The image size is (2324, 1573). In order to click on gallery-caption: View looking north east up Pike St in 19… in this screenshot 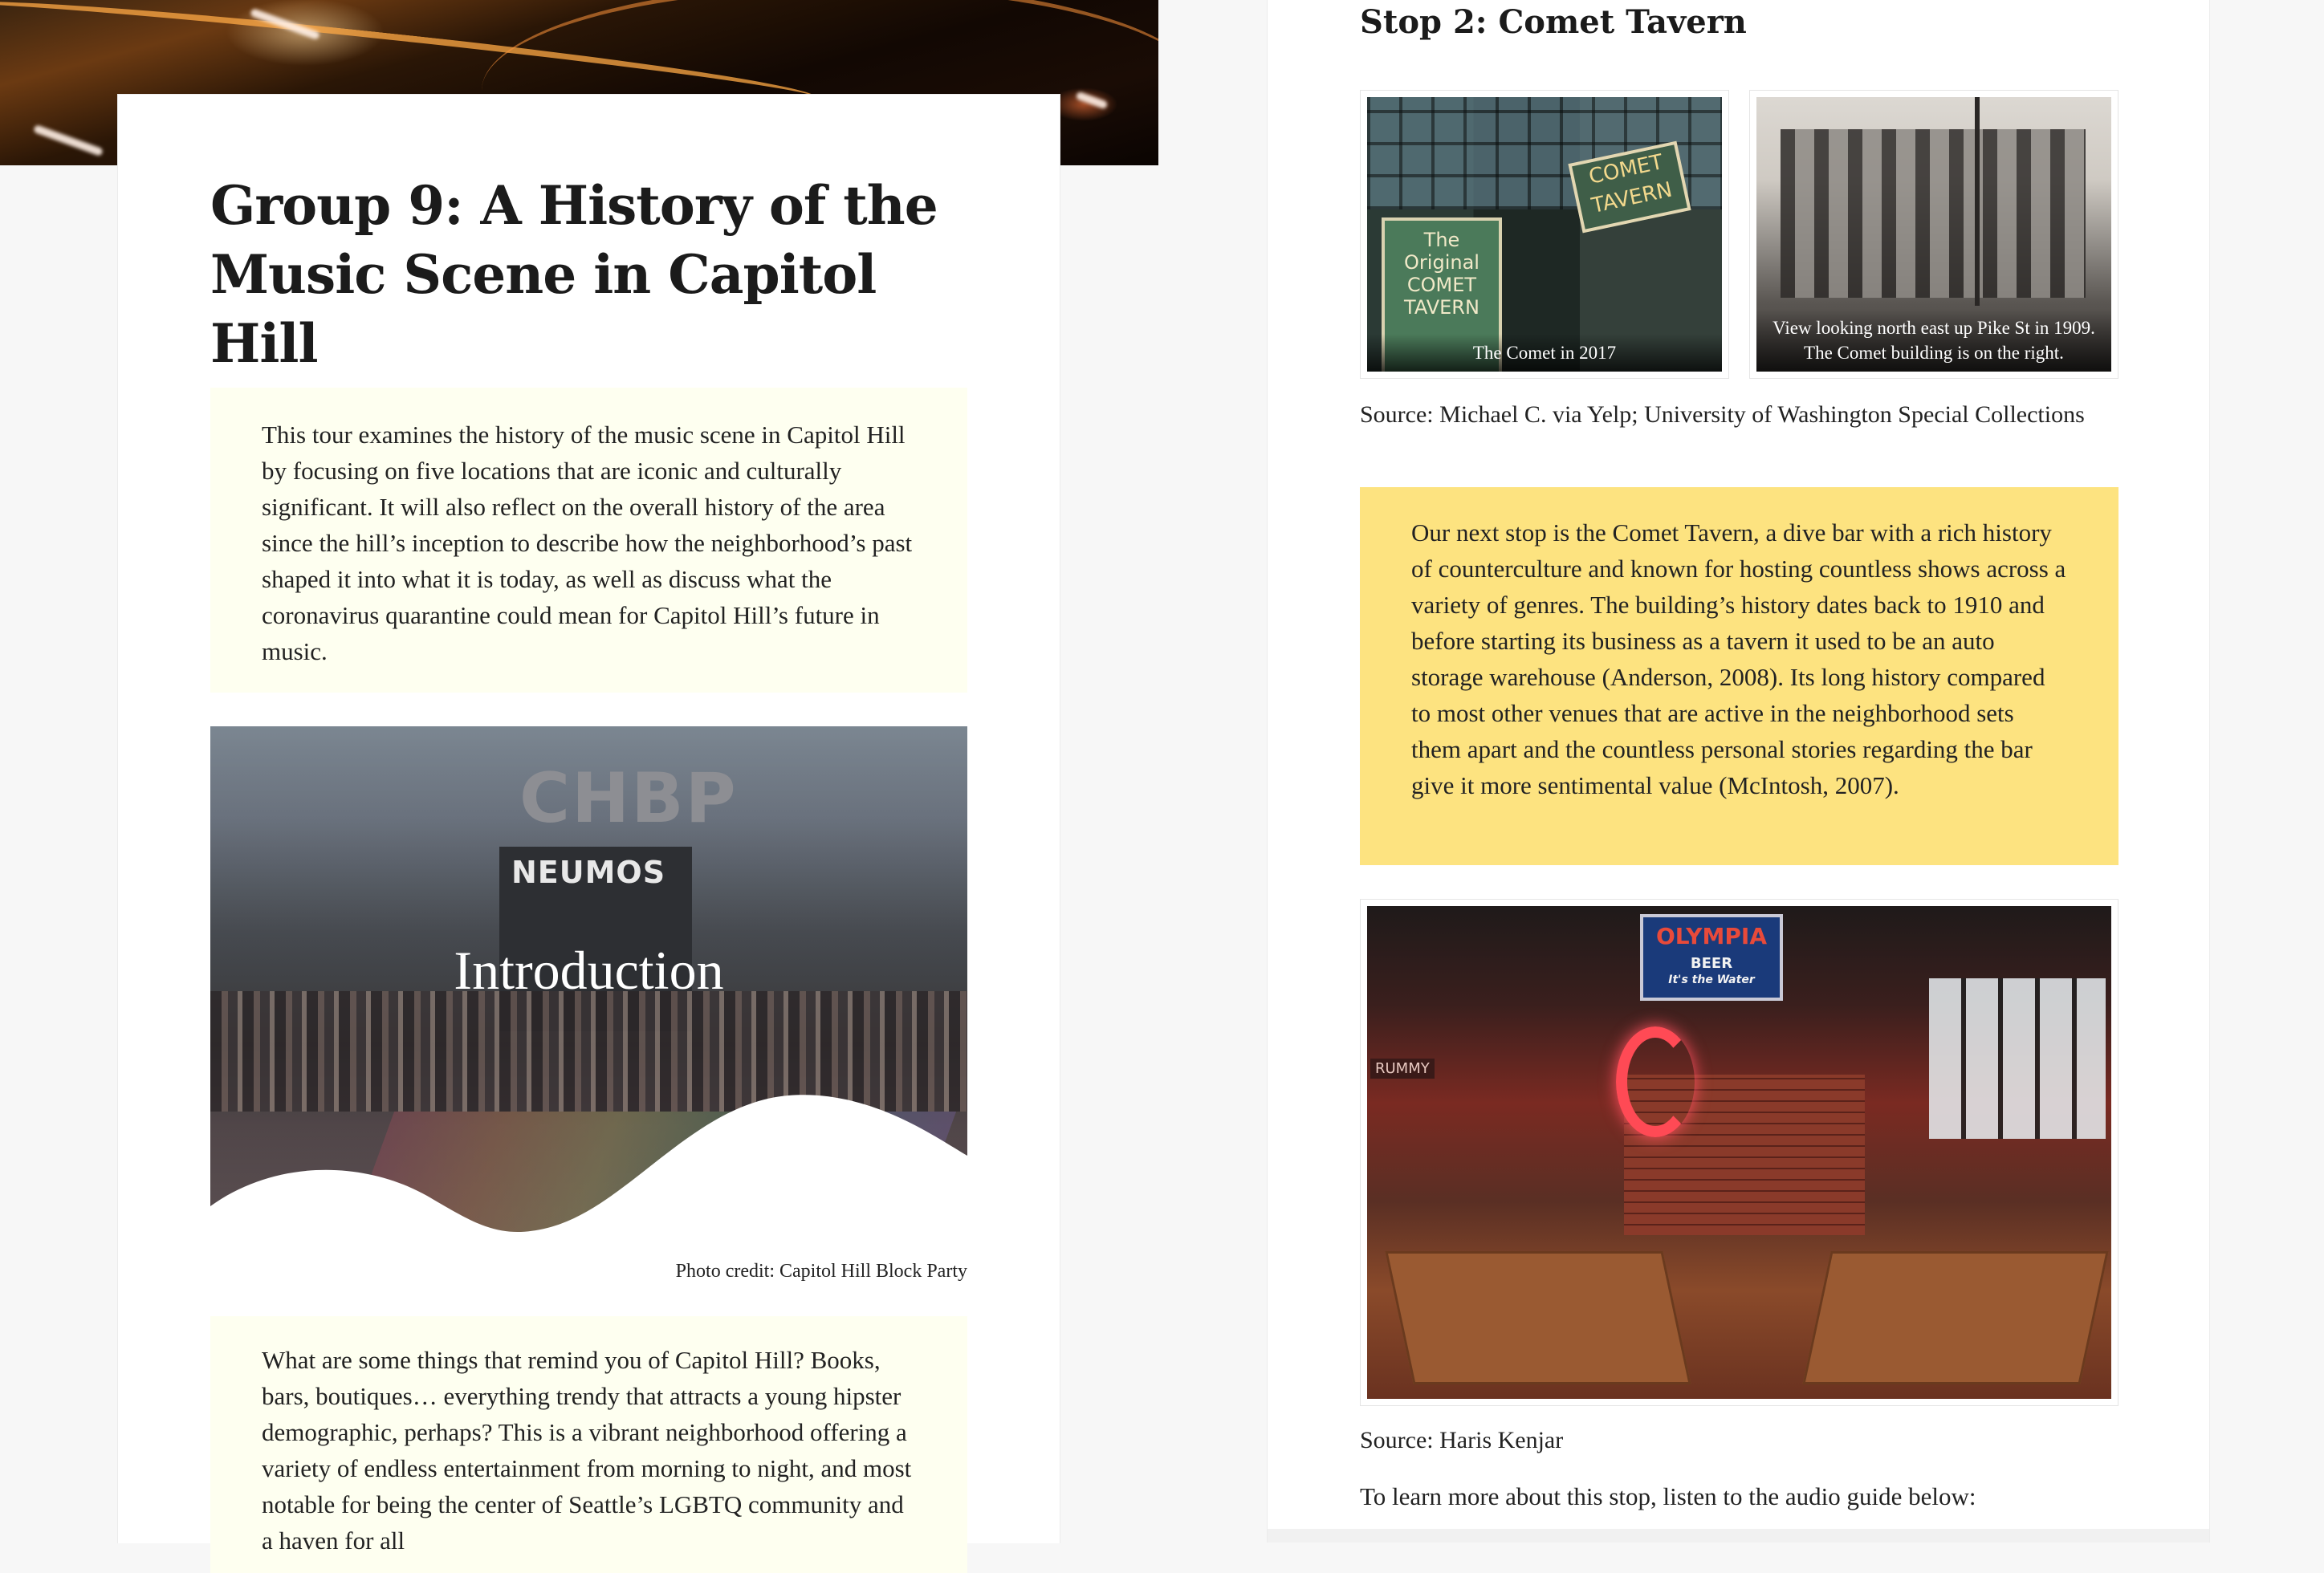, I will do `click(1933, 340)`.